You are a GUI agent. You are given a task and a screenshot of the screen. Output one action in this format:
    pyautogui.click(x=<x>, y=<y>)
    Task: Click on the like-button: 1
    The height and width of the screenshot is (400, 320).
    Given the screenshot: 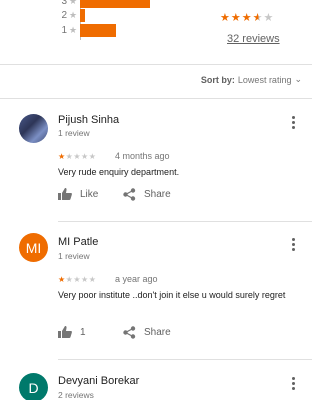 What is the action you would take?
    pyautogui.click(x=72, y=332)
    